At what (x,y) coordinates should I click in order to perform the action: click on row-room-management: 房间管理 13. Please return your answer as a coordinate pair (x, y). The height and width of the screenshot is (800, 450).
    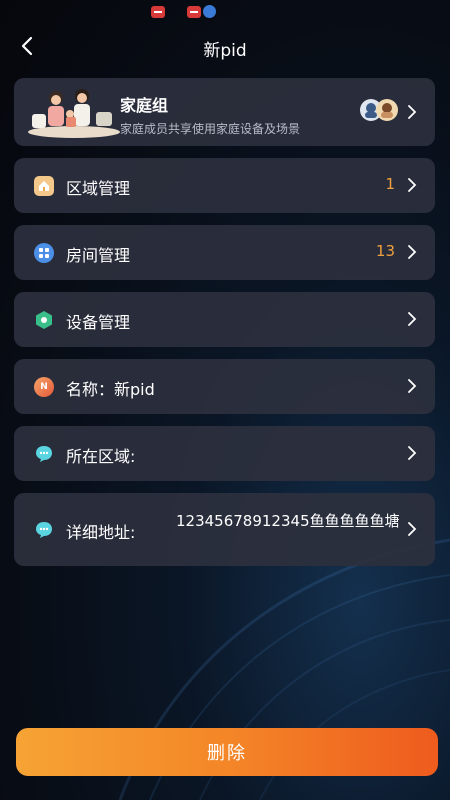
    Looking at the image, I should click on (224, 252).